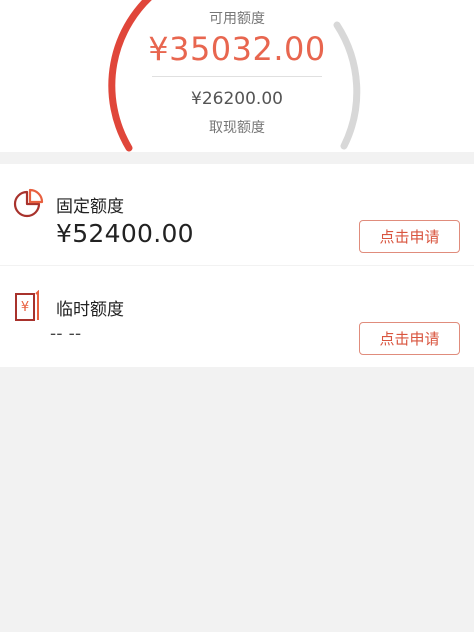 The width and height of the screenshot is (474, 632). Describe the element at coordinates (66, 334) in the screenshot. I see `temporary-limit-amount: -- --` at that location.